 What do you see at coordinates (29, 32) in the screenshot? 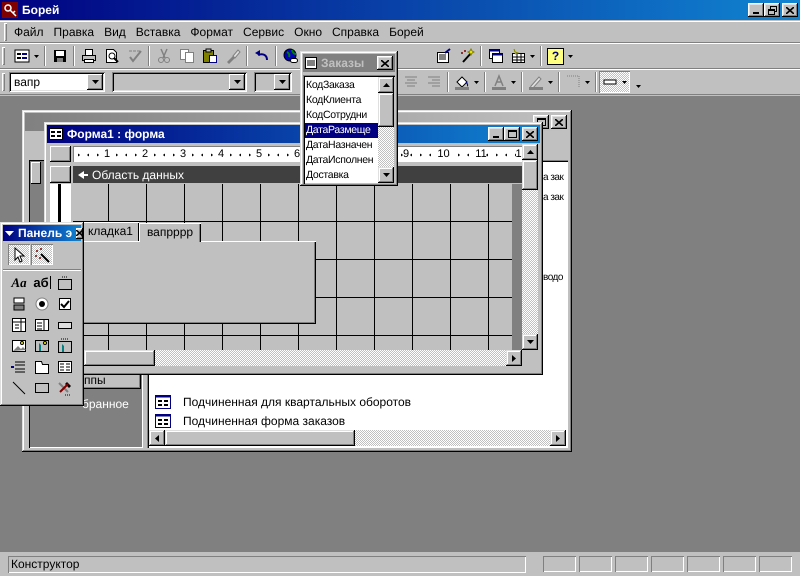
I see `menu-item: Файл` at bounding box center [29, 32].